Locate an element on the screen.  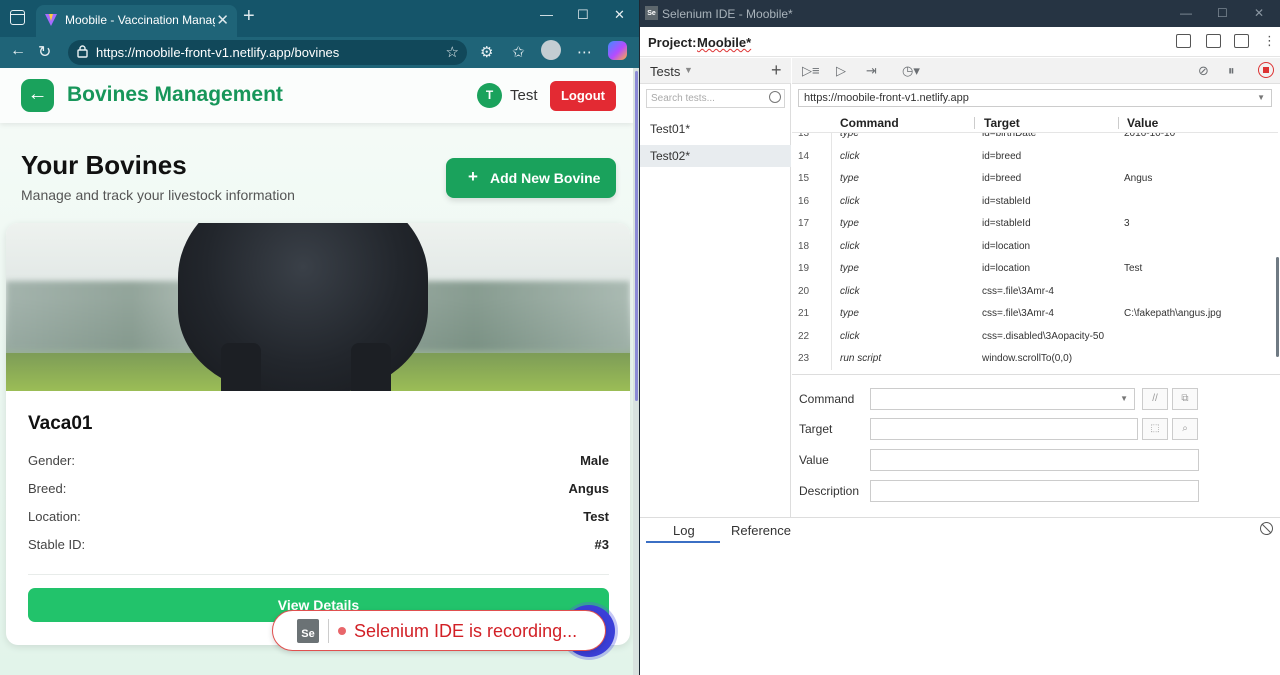
stable-id-label: Stable ID: is located at coordinates (57, 544).